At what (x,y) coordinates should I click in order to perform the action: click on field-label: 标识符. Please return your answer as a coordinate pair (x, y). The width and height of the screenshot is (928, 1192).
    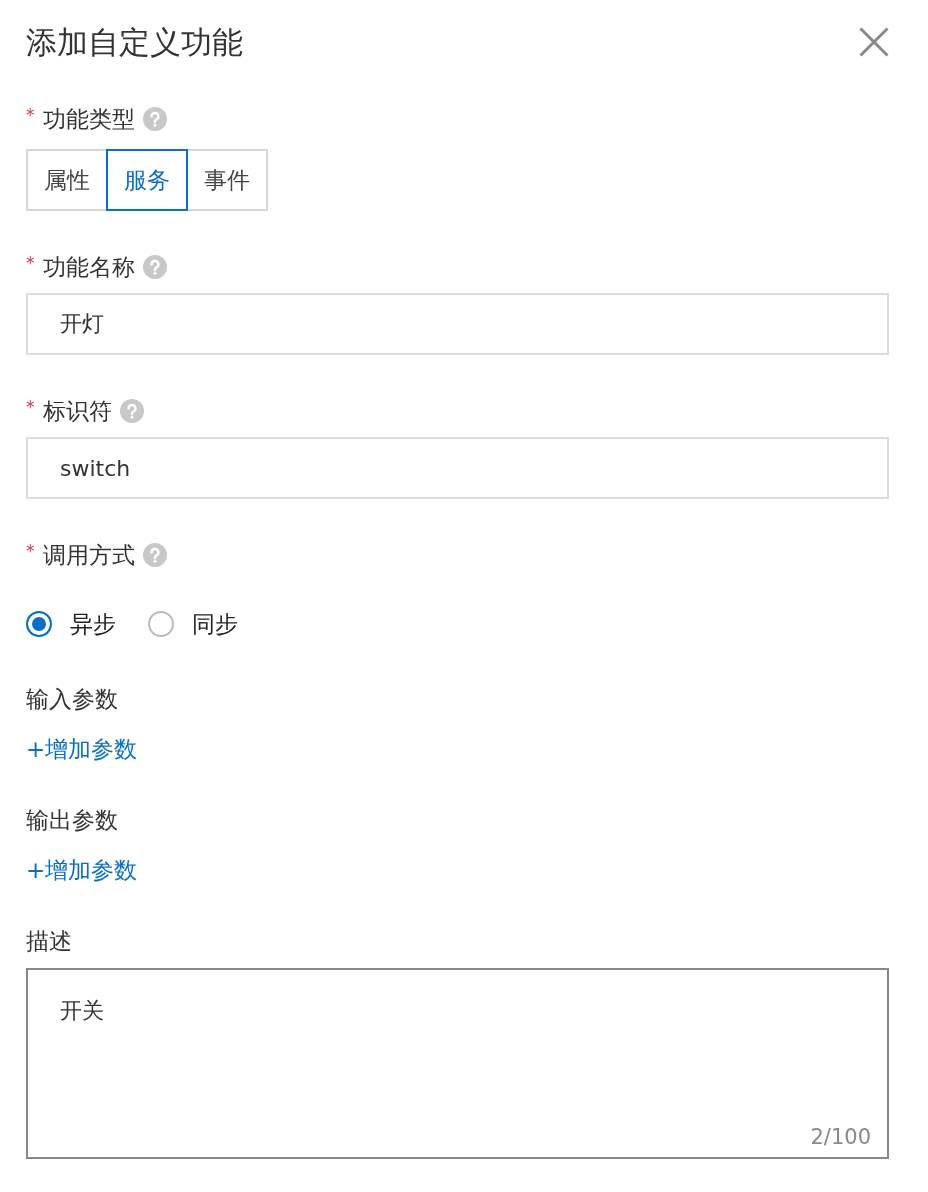
    Looking at the image, I should click on (77, 411).